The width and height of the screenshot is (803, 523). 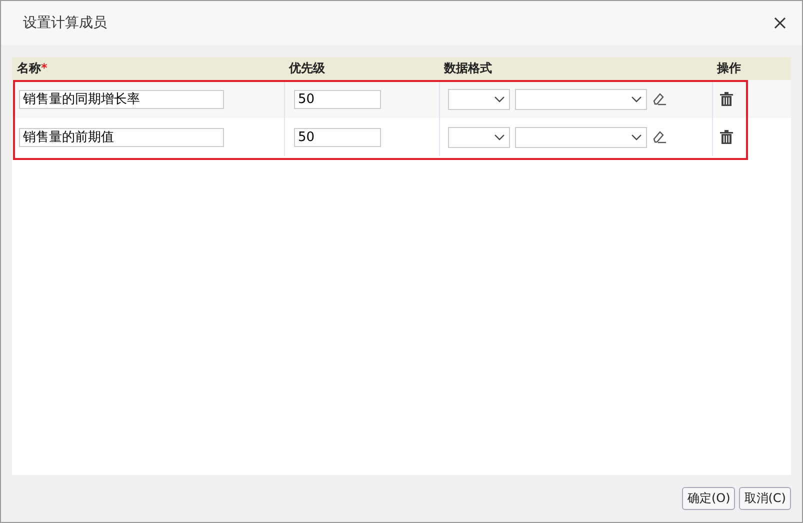 I want to click on column-header: 操作, so click(x=729, y=68).